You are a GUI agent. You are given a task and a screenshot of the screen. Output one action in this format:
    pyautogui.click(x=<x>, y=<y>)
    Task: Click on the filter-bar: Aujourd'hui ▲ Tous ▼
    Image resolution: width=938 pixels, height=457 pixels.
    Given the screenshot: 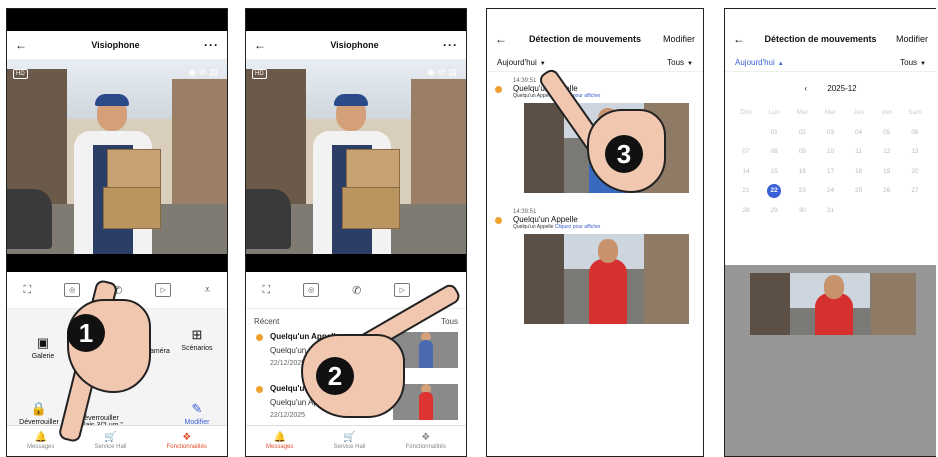 What is the action you would take?
    pyautogui.click(x=830, y=62)
    